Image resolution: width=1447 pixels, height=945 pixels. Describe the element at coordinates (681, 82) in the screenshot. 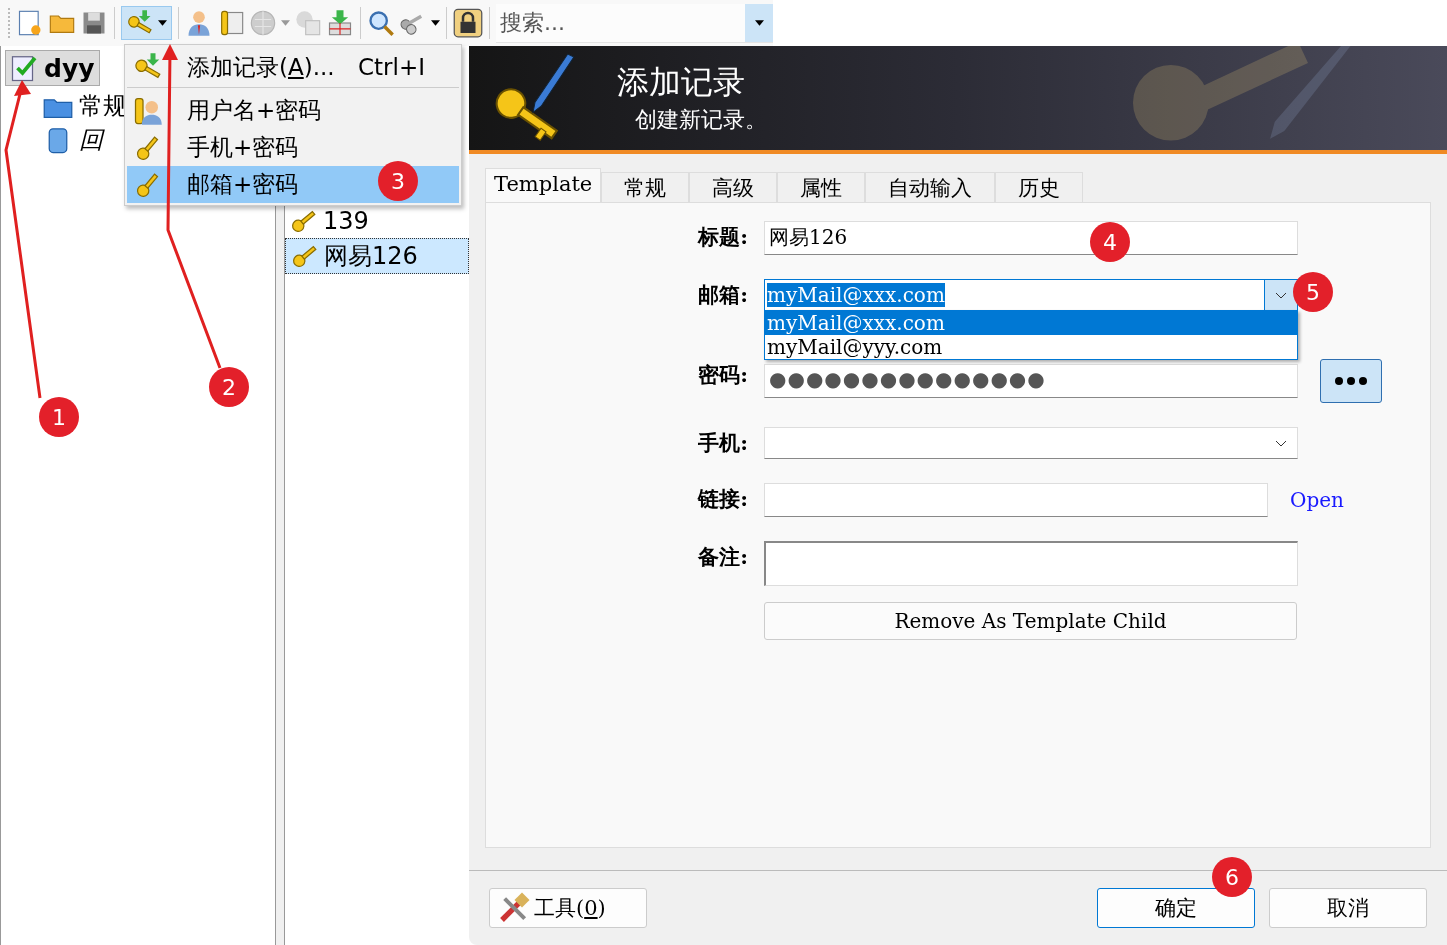

I see `dialog-title: 添加记录` at that location.